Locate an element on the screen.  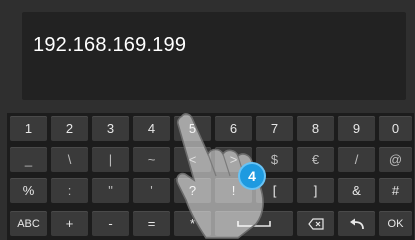
key-7: 7 is located at coordinates (274, 128).